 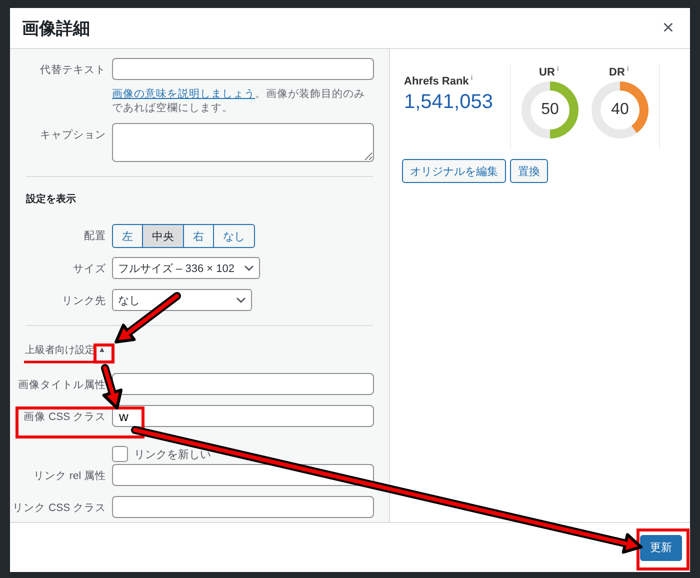 What do you see at coordinates (83, 301) in the screenshot?
I see `field-label: リンク先` at bounding box center [83, 301].